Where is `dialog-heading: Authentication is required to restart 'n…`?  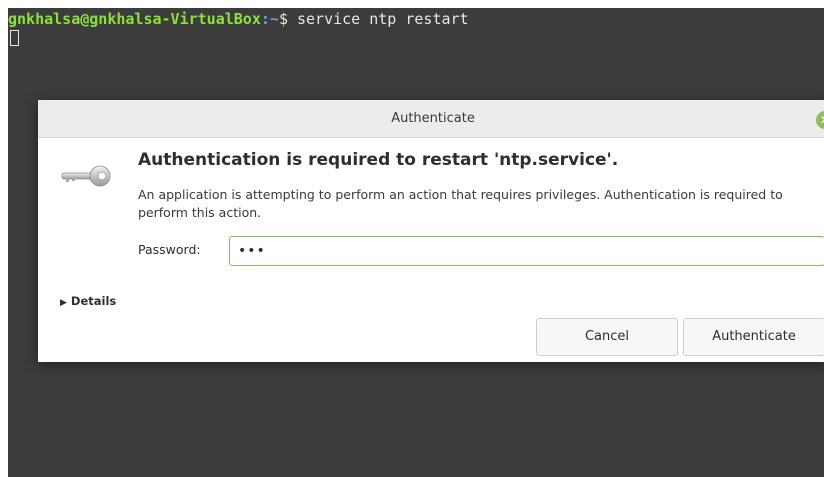
dialog-heading: Authentication is required to restart 'n… is located at coordinates (378, 160).